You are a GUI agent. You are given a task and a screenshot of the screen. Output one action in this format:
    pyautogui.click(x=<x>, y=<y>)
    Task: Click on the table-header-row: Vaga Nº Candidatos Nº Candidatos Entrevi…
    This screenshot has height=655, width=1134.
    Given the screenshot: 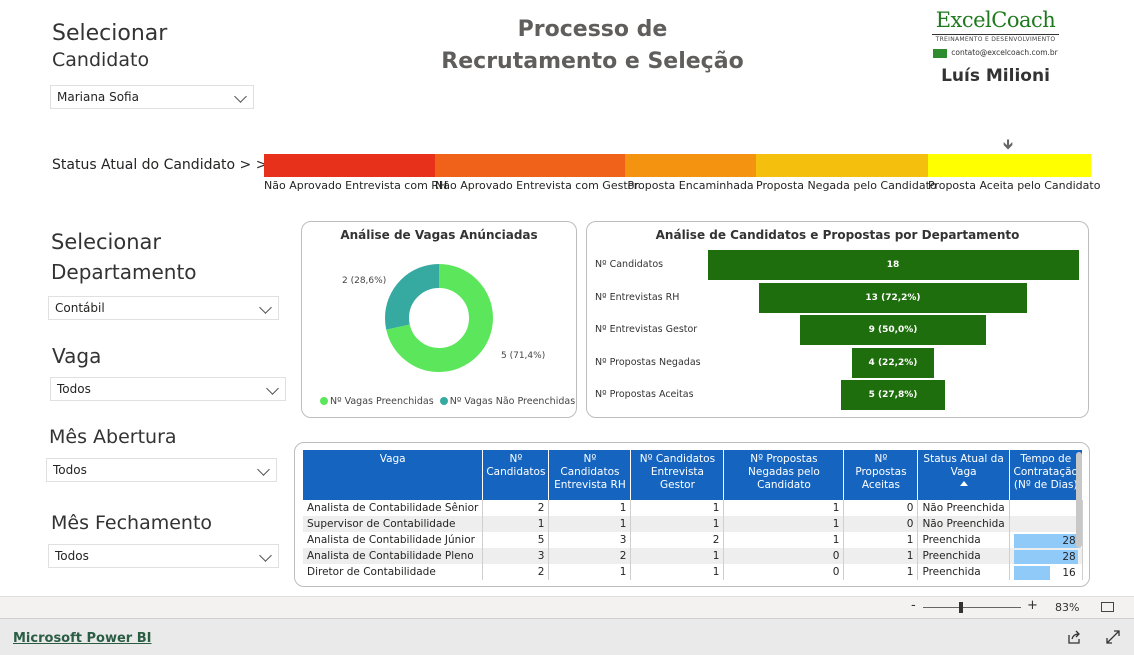 What is the action you would take?
    pyautogui.click(x=693, y=475)
    